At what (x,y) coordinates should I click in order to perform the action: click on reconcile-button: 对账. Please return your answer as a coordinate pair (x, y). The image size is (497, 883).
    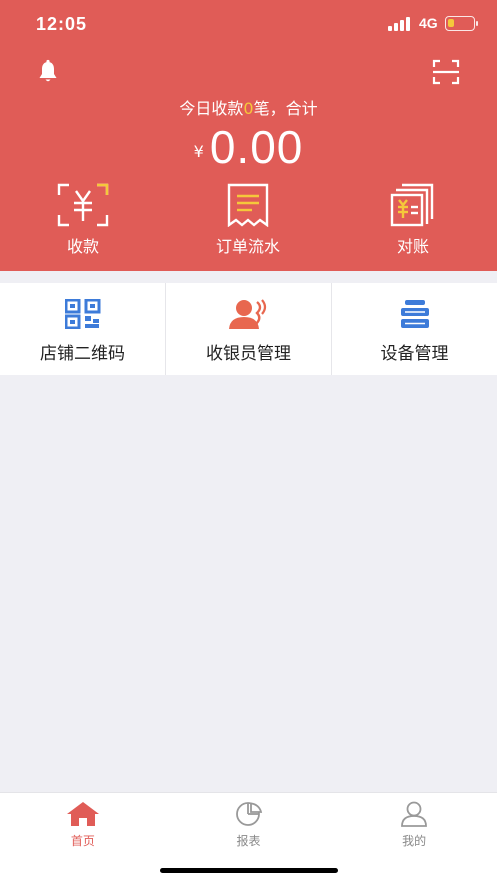
    Looking at the image, I should click on (413, 223).